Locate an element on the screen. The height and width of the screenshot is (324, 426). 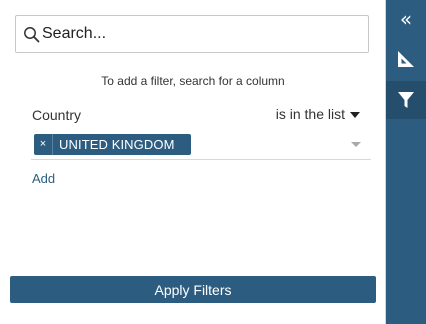
operator-label: is in the list is located at coordinates (310, 114).